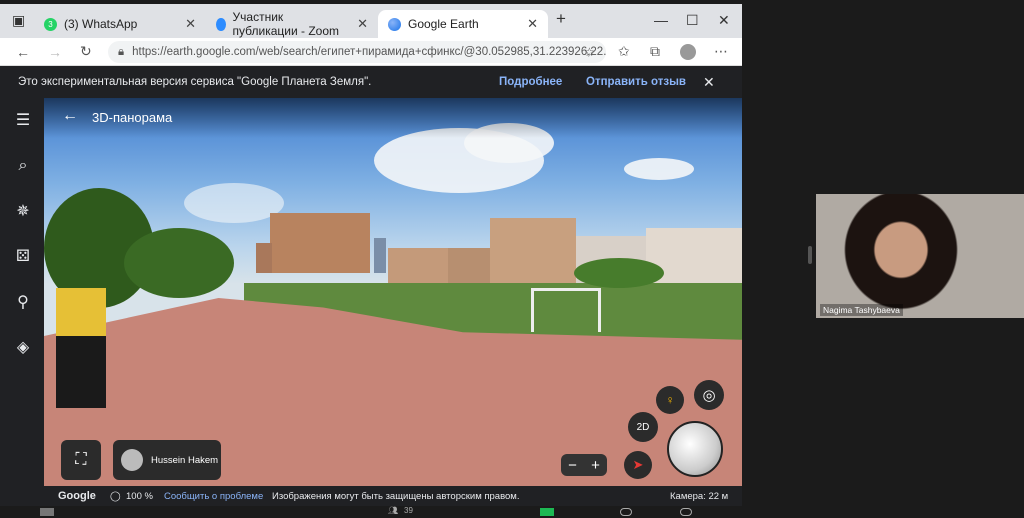 This screenshot has height=518, width=1024. What do you see at coordinates (23, 52) in the screenshot?
I see `back-icon: ←` at bounding box center [23, 52].